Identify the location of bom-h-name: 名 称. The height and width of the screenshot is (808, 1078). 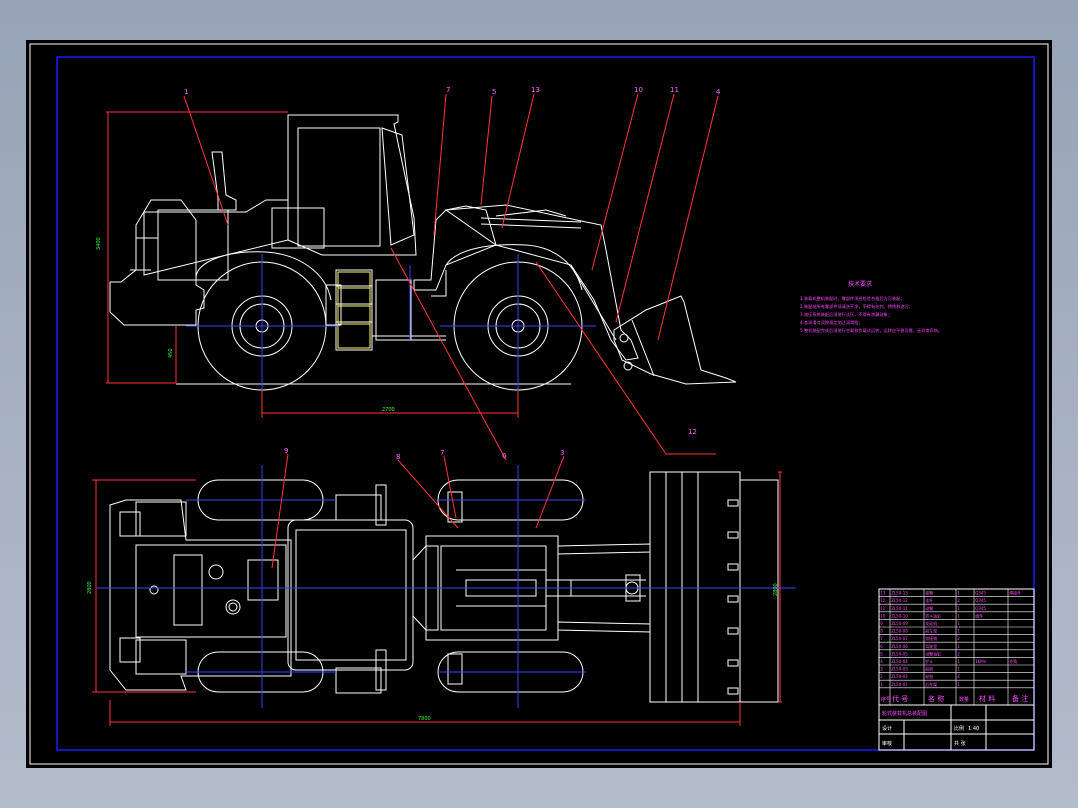
(936, 698).